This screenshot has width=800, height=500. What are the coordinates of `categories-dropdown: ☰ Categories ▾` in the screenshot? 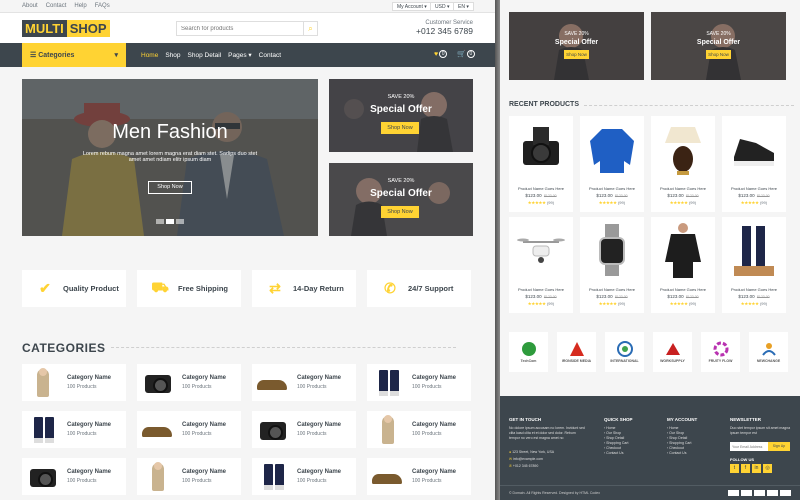 It's located at (74, 55).